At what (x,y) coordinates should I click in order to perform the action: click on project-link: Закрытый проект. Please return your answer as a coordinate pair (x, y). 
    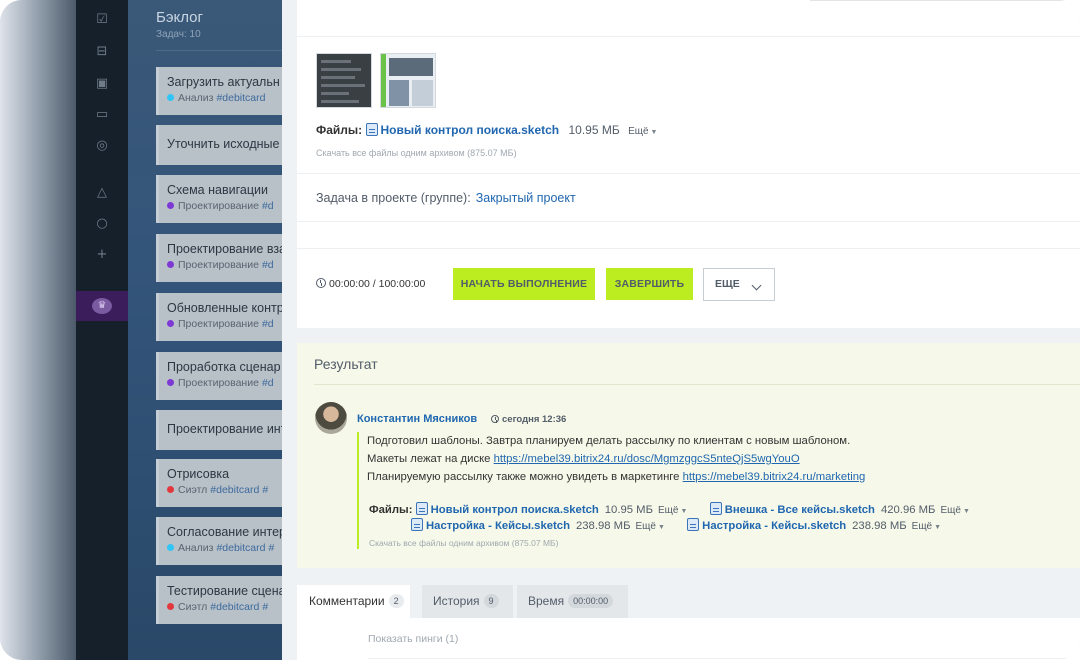
    Looking at the image, I should click on (526, 198).